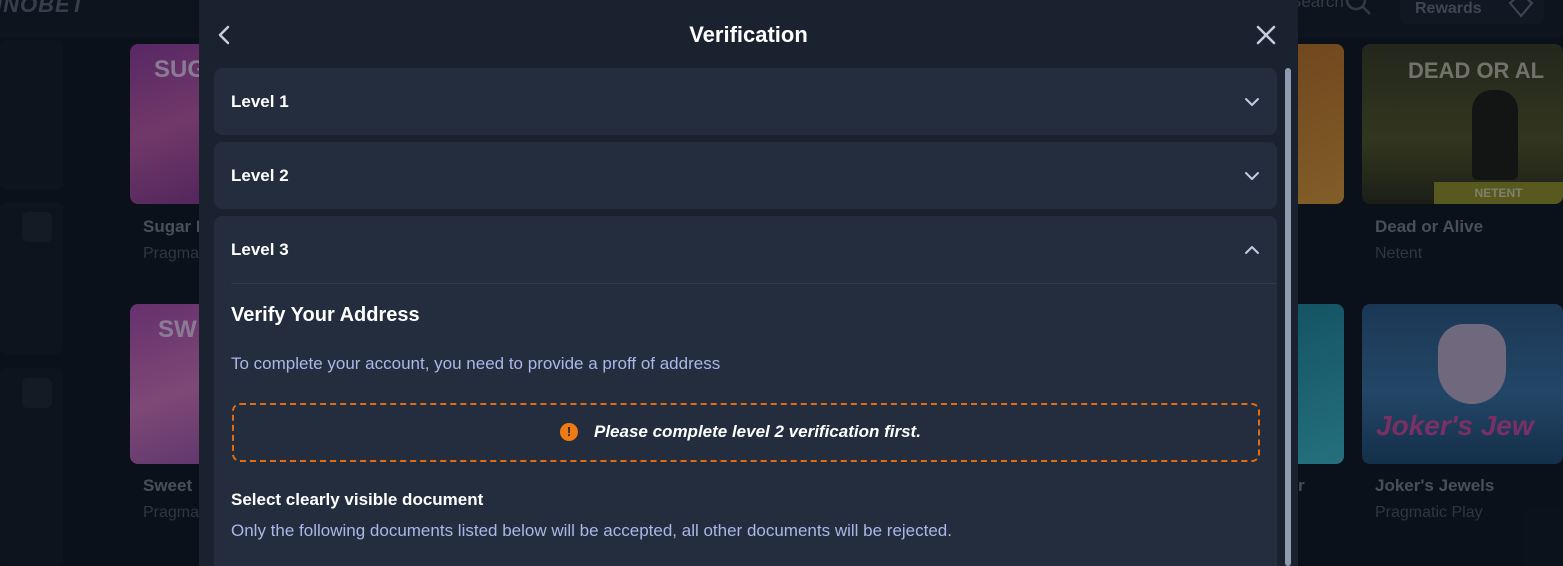  What do you see at coordinates (260, 175) in the screenshot?
I see `accordion-label: Level 2` at bounding box center [260, 175].